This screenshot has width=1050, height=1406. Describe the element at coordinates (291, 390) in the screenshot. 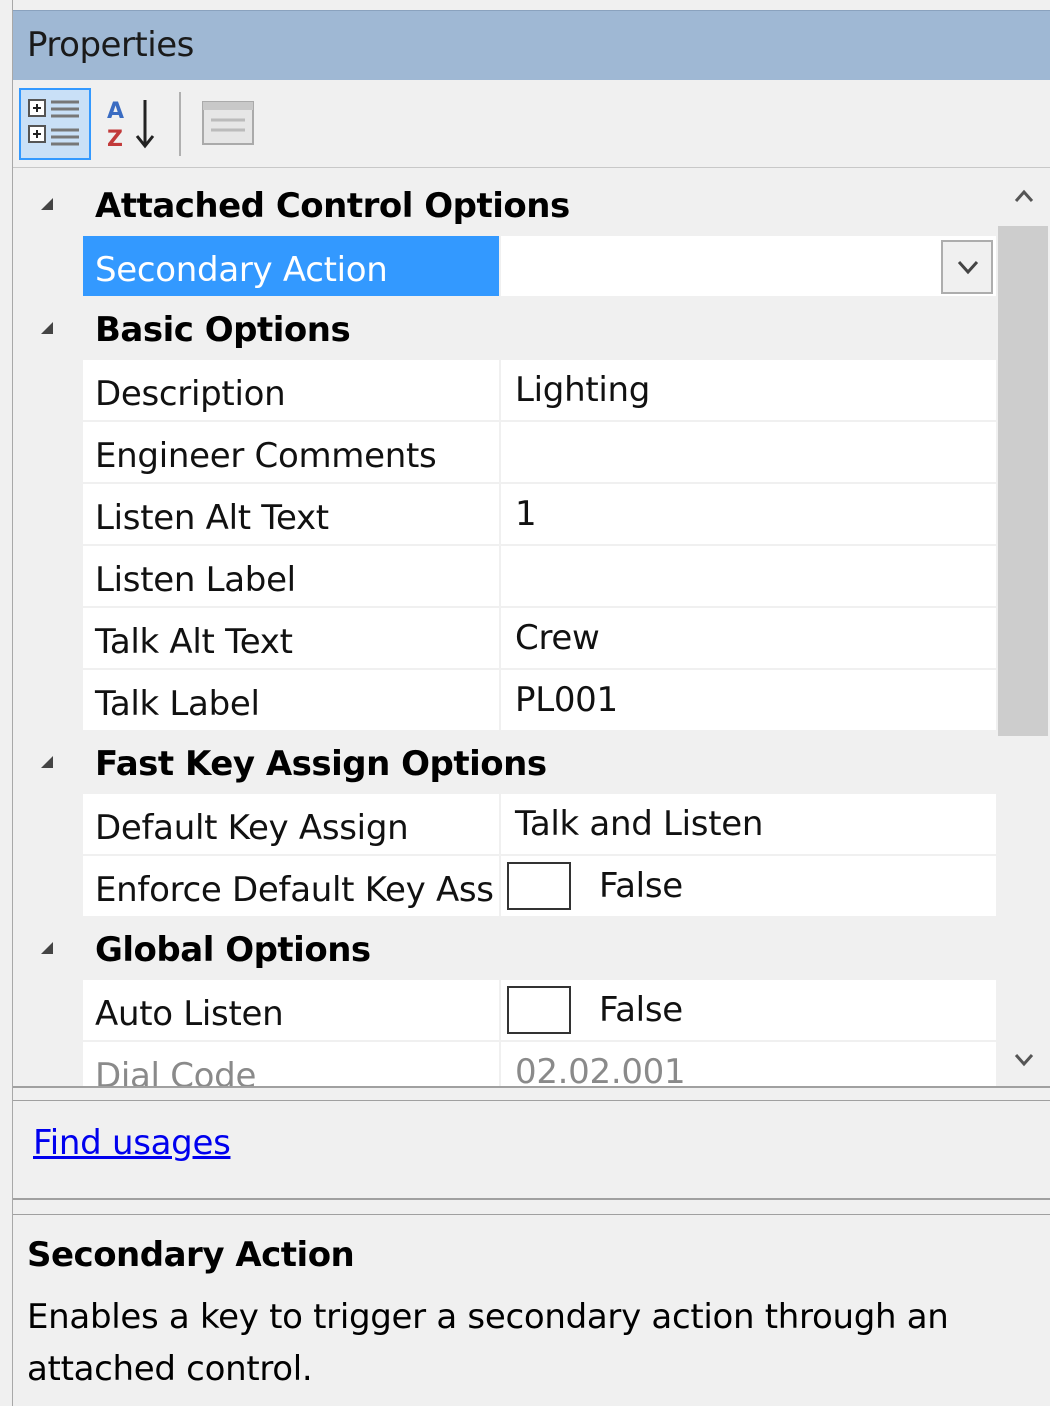

I see `property-name: Description` at that location.